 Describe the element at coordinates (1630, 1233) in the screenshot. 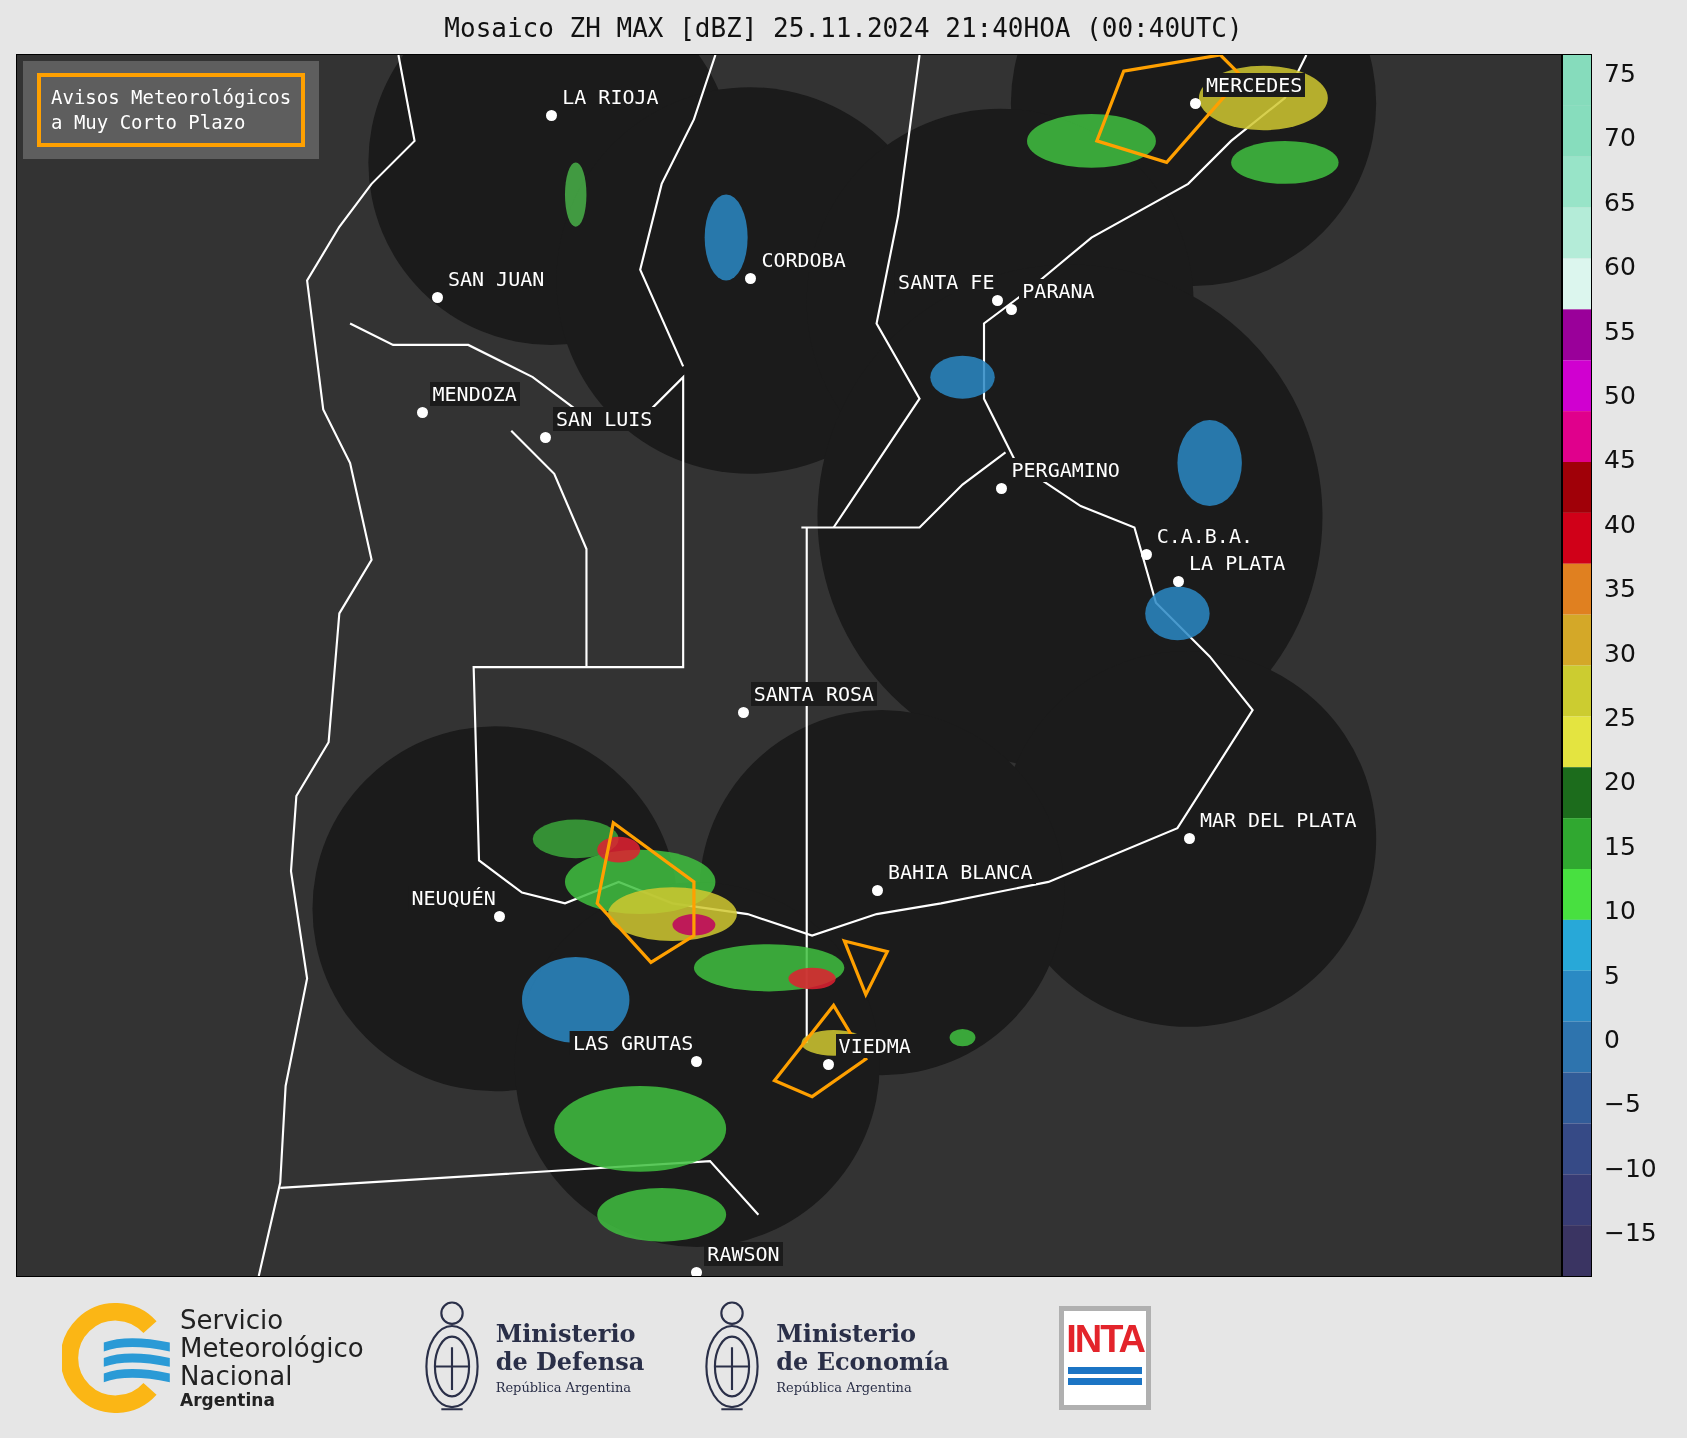

I see `scale-tick-label: −15` at that location.